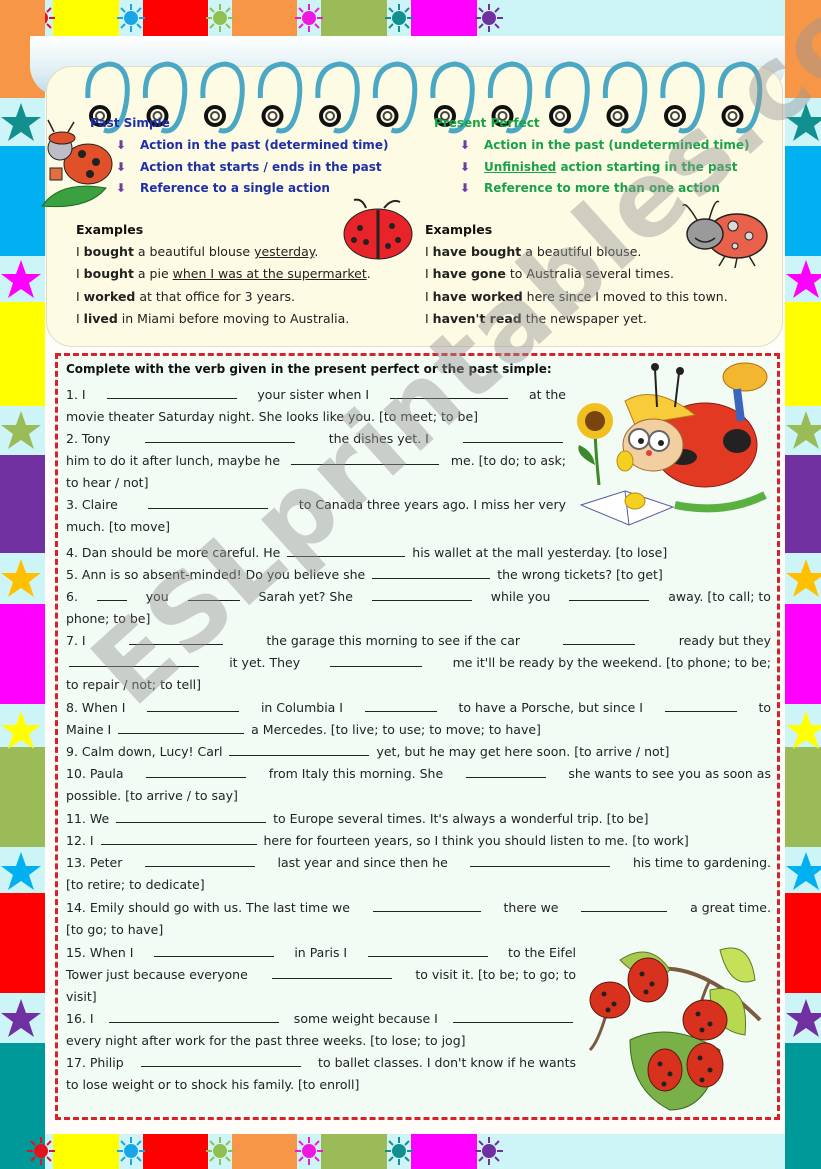 This screenshot has height=1169, width=821. I want to click on rule-item: ⬇ Action that starts / ends in the past, so click(251, 168).